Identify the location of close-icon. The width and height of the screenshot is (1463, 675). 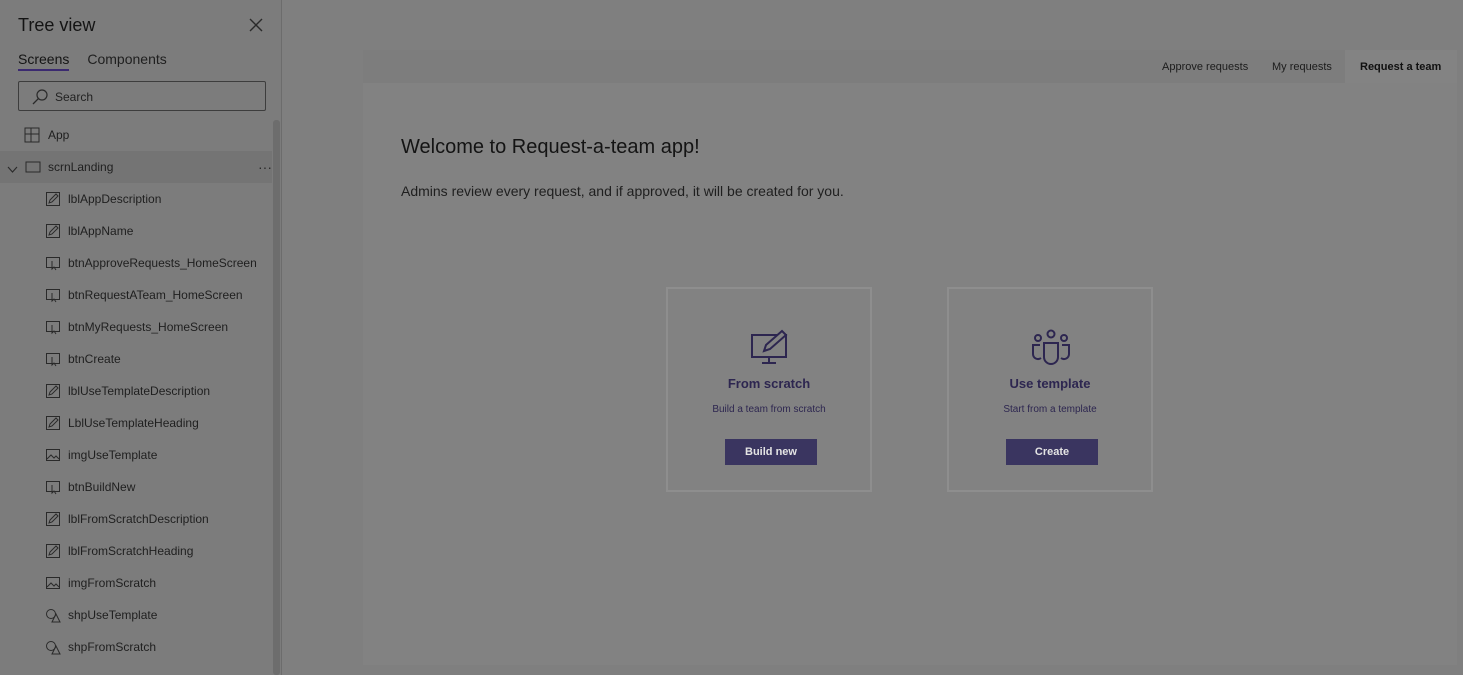
(256, 25).